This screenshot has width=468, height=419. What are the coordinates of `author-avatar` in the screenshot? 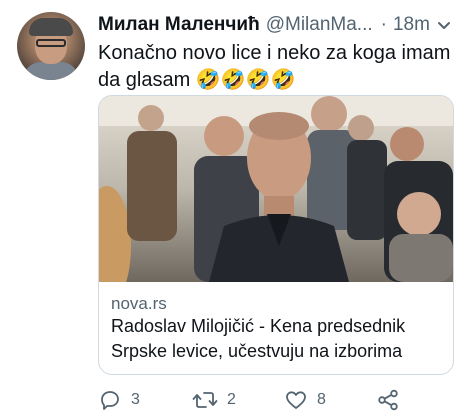 It's located at (51, 46).